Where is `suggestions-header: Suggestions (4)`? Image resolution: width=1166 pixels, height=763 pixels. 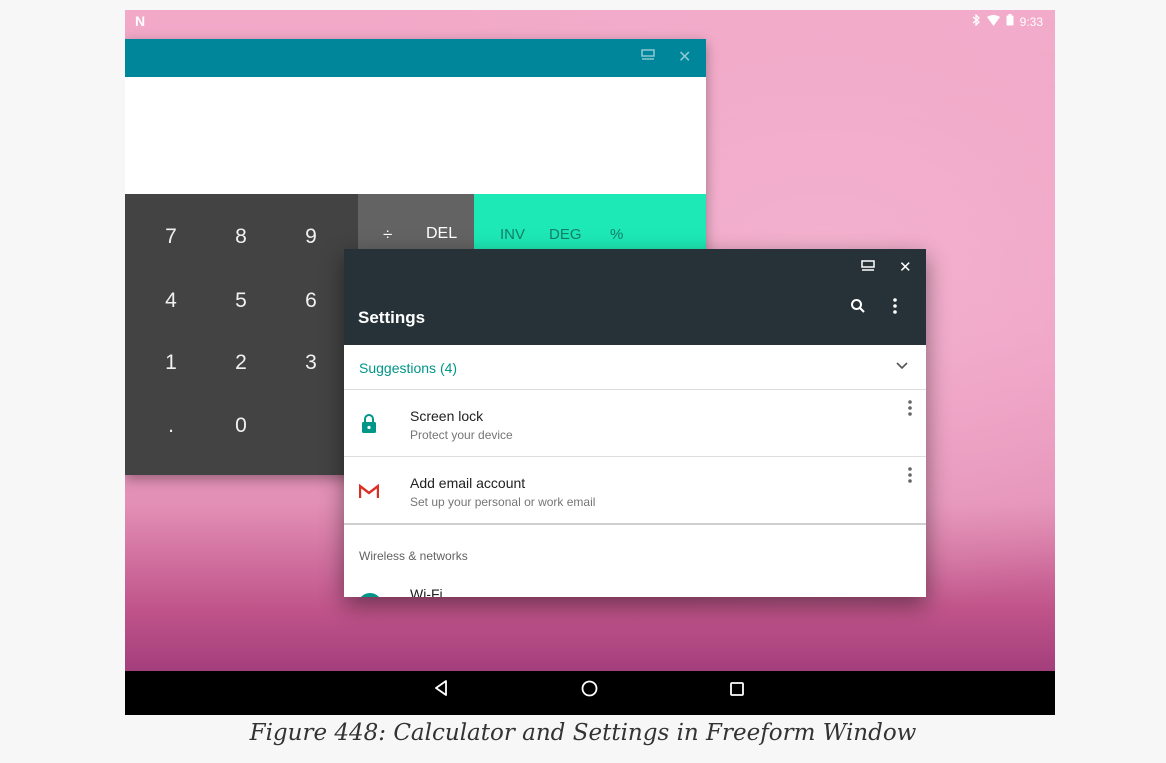
suggestions-header: Suggestions (4) is located at coordinates (635, 367).